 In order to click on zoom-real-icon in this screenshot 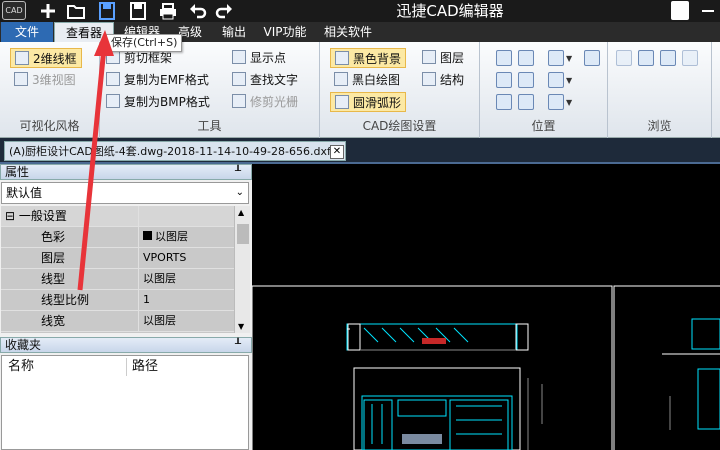, I will do `click(526, 80)`.